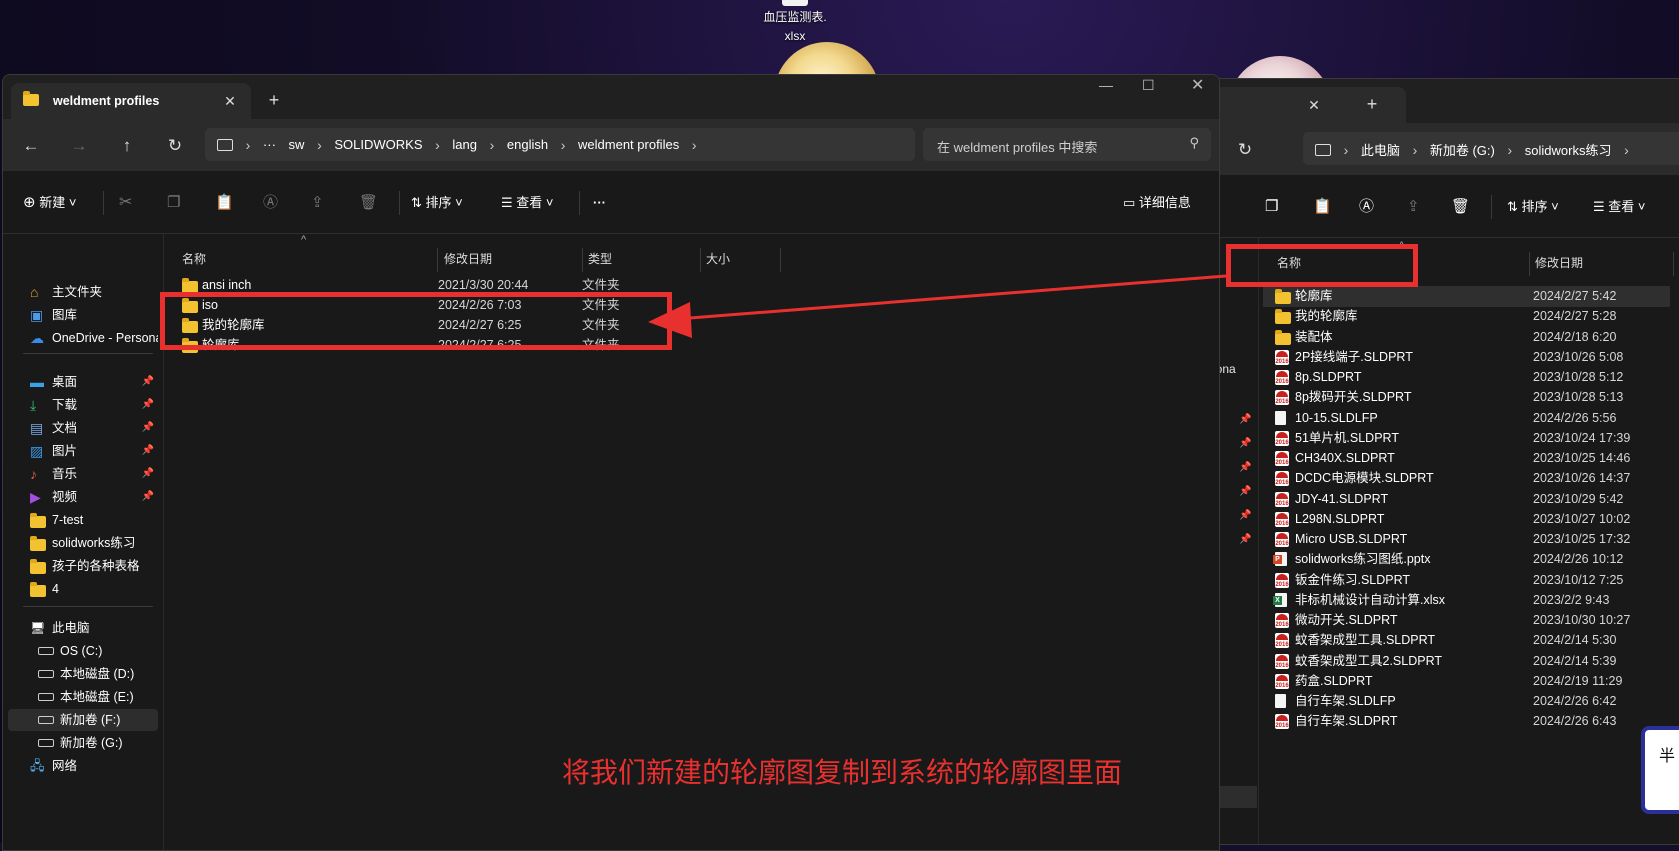  Describe the element at coordinates (83, 428) in the screenshot. I see `sidebar-item: ▤ 文档 📌` at that location.